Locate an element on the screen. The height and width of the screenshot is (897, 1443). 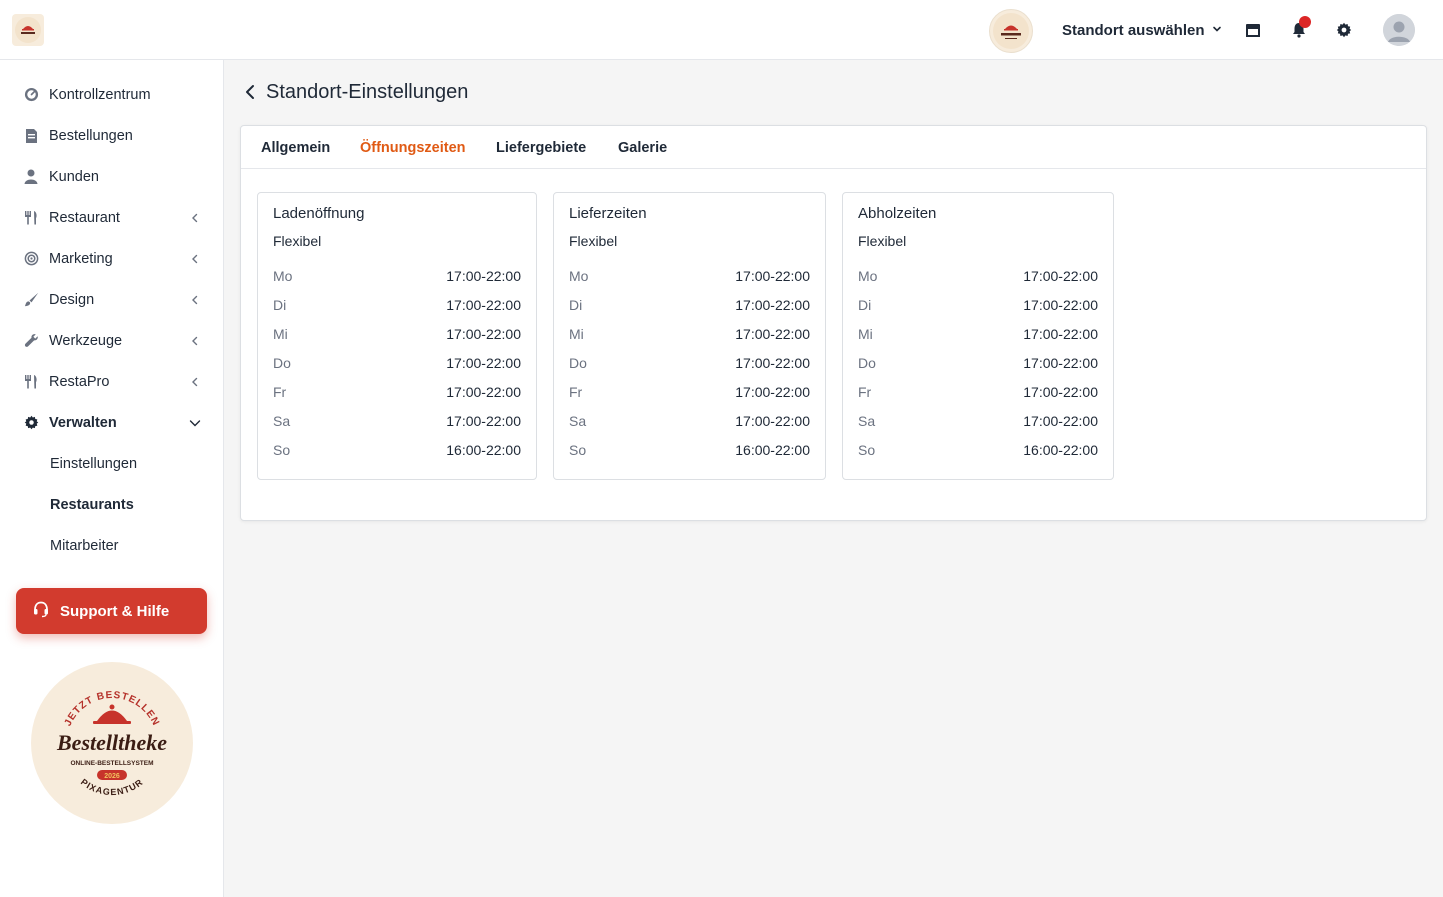
sidebar-item-label: Marketing is located at coordinates (81, 258).